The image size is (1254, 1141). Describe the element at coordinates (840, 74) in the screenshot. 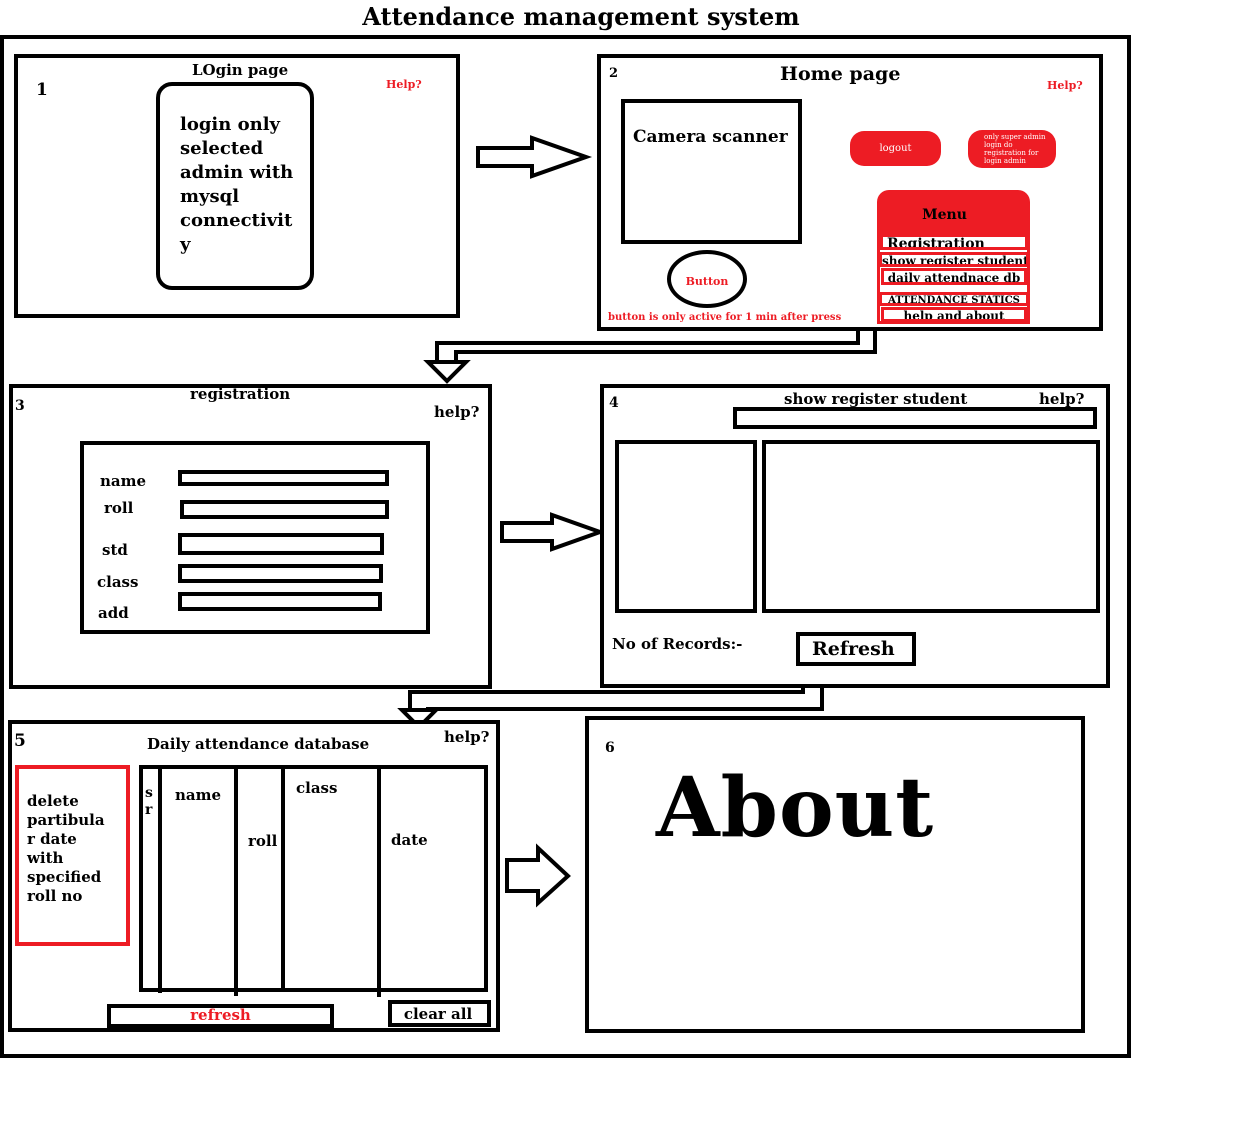

I see `home-panel-title: Home page` at that location.